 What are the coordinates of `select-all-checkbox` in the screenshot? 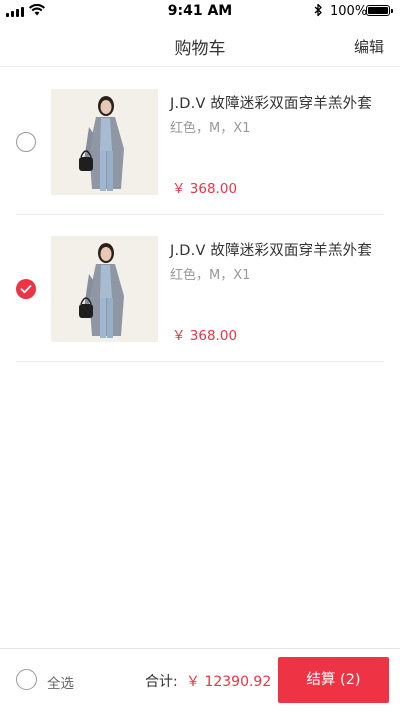 It's located at (26, 679).